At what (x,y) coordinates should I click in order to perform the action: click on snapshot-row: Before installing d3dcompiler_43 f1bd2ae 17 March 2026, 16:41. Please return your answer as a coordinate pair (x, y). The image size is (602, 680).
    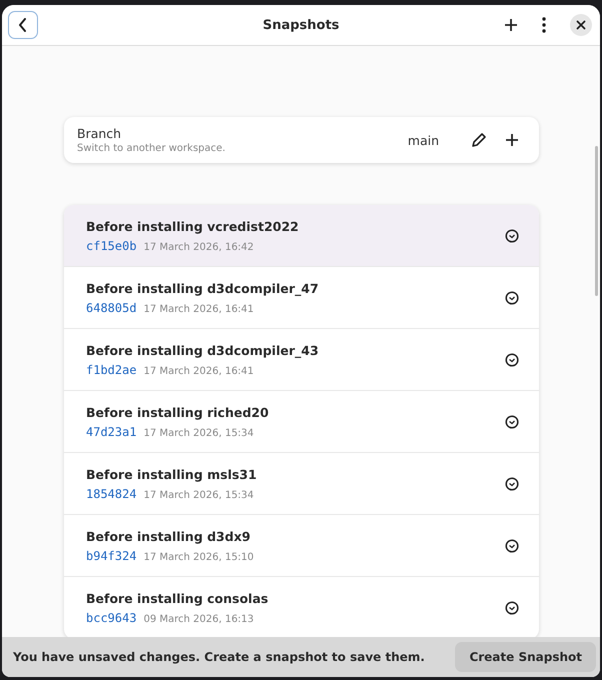
    Looking at the image, I should click on (301, 360).